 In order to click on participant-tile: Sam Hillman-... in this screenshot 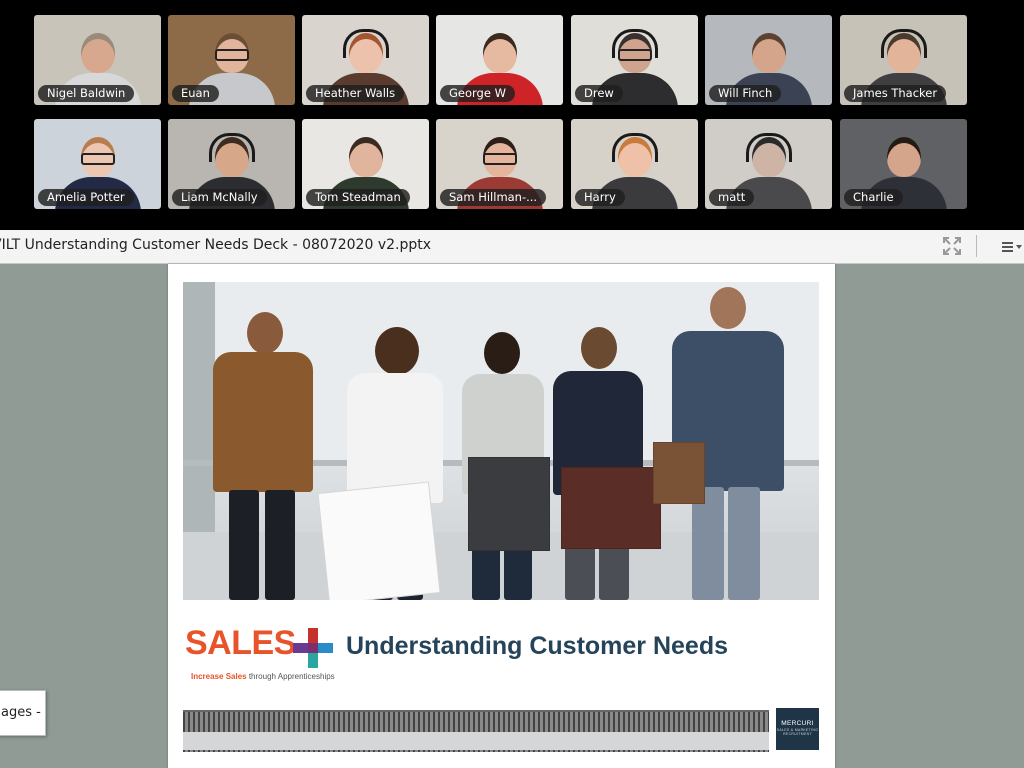, I will do `click(499, 164)`.